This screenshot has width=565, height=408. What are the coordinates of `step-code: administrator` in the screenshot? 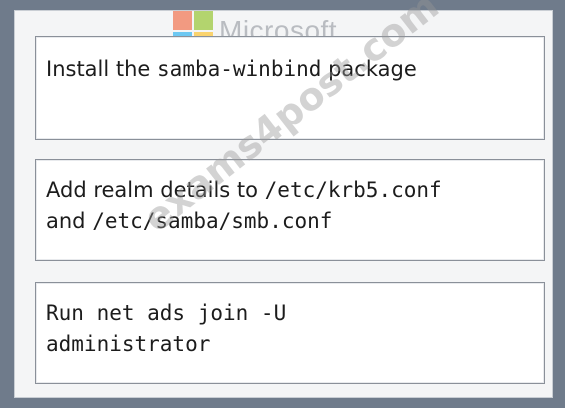 It's located at (128, 344).